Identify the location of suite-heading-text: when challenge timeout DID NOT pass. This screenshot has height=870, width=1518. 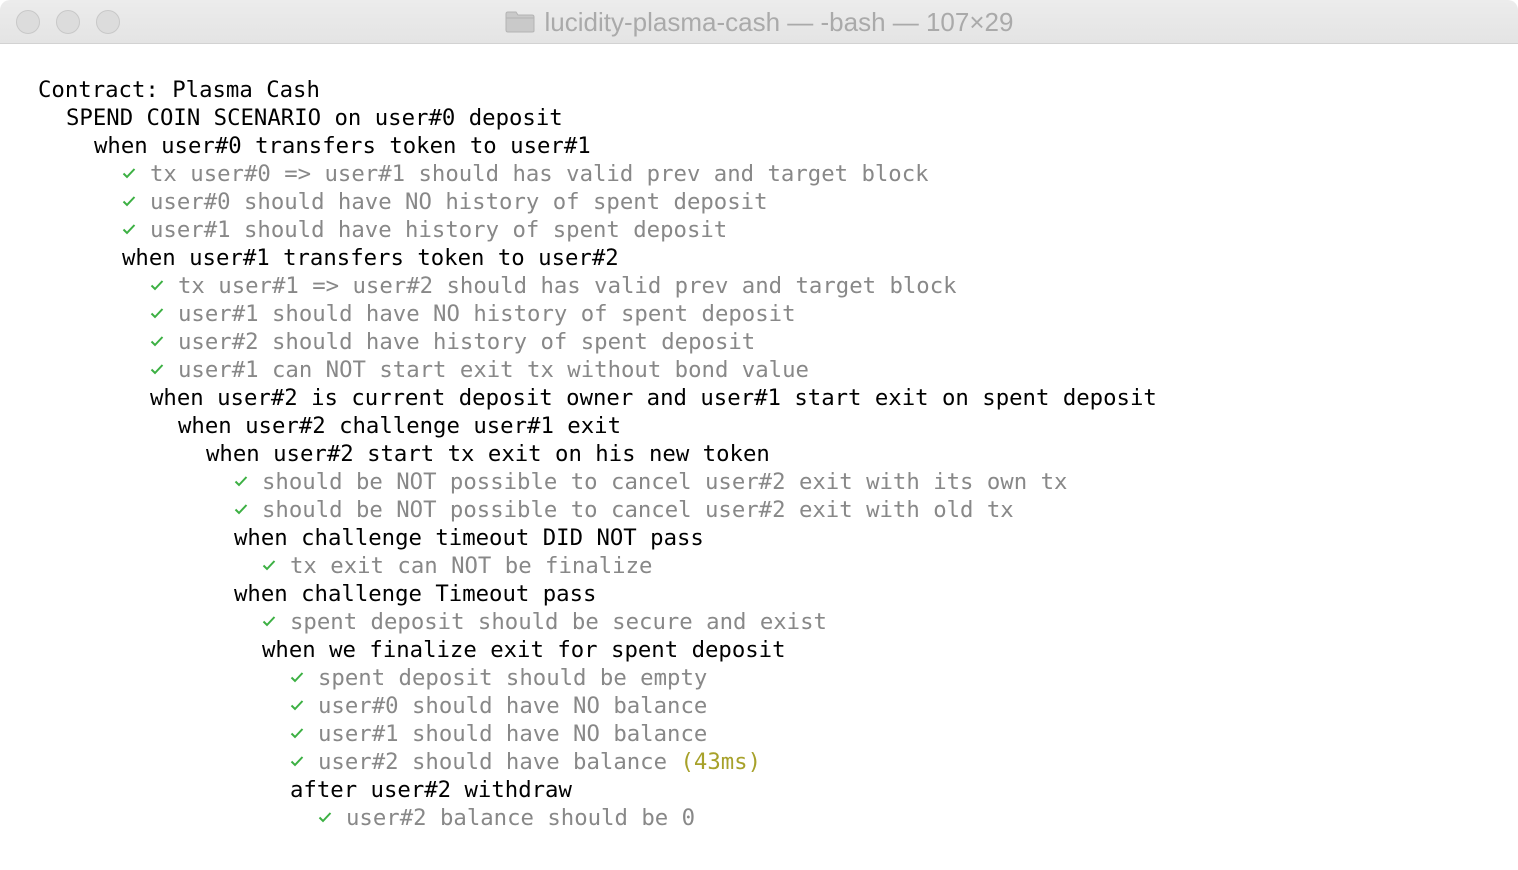
(469, 538).